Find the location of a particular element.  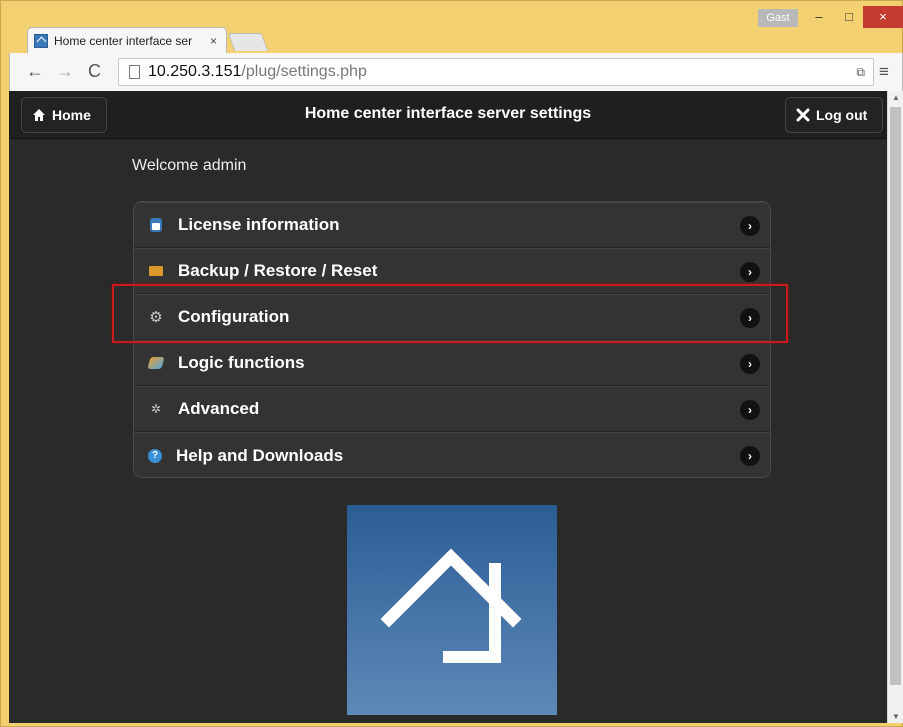

translate-icon: ⧉ is located at coordinates (860, 72).